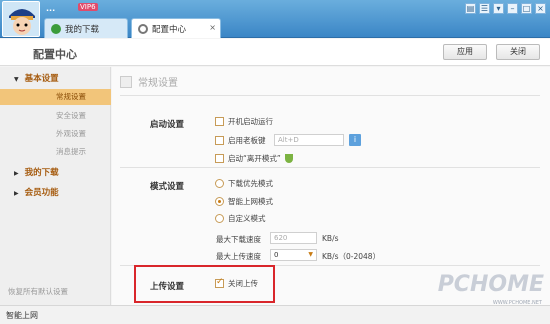  I want to click on radio-download-priority: 下载优先模式, so click(244, 183).